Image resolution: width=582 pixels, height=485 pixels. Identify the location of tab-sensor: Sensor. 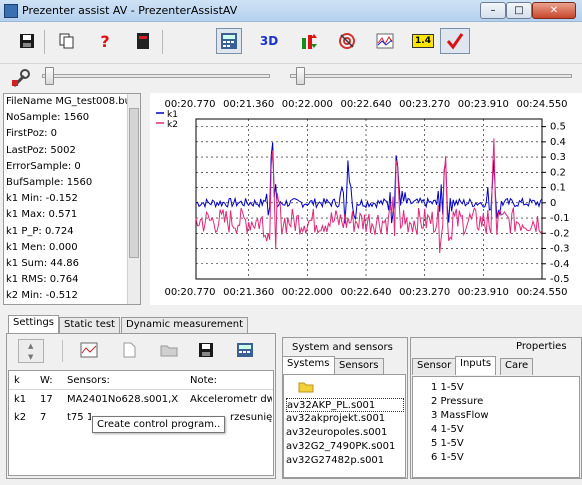
(434, 366).